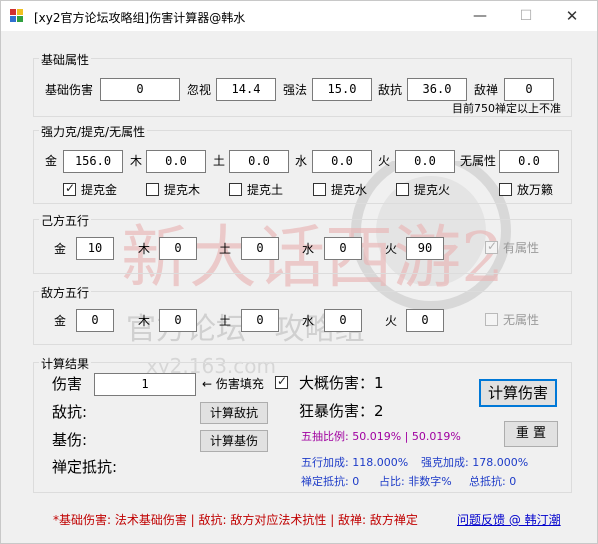  What do you see at coordinates (415, 481) in the screenshot?
I see `share-text: 占比: 非数字%` at bounding box center [415, 481].